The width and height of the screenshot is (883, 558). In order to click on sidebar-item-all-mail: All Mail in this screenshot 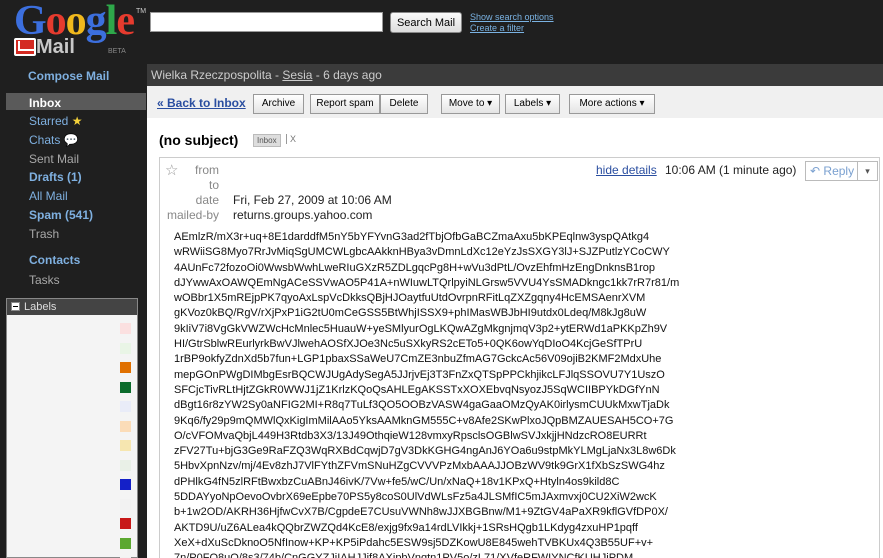, I will do `click(48, 196)`.